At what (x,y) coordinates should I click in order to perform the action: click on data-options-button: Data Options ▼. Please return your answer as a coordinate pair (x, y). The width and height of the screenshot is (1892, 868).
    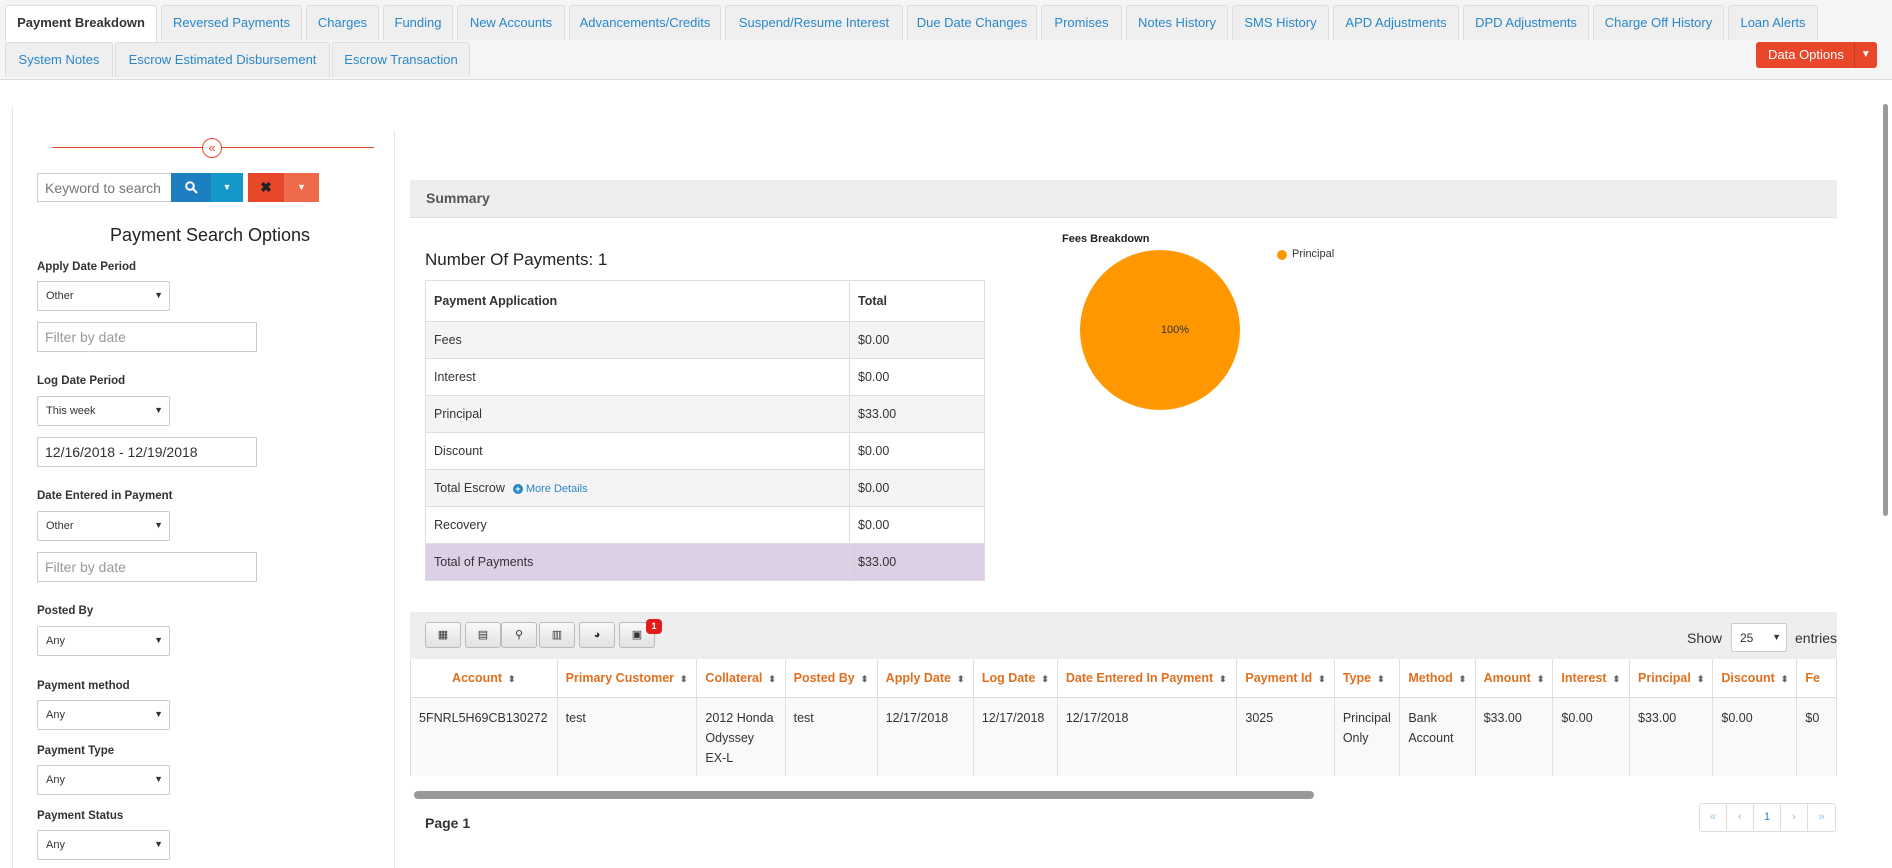
    Looking at the image, I should click on (1816, 55).